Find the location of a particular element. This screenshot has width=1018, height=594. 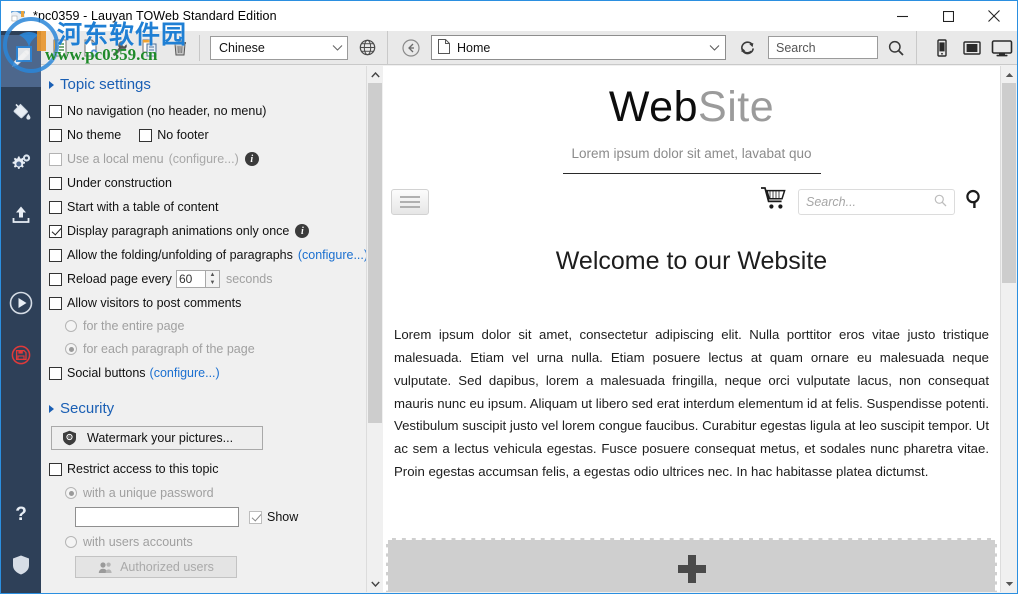

globe-icon is located at coordinates (367, 48).